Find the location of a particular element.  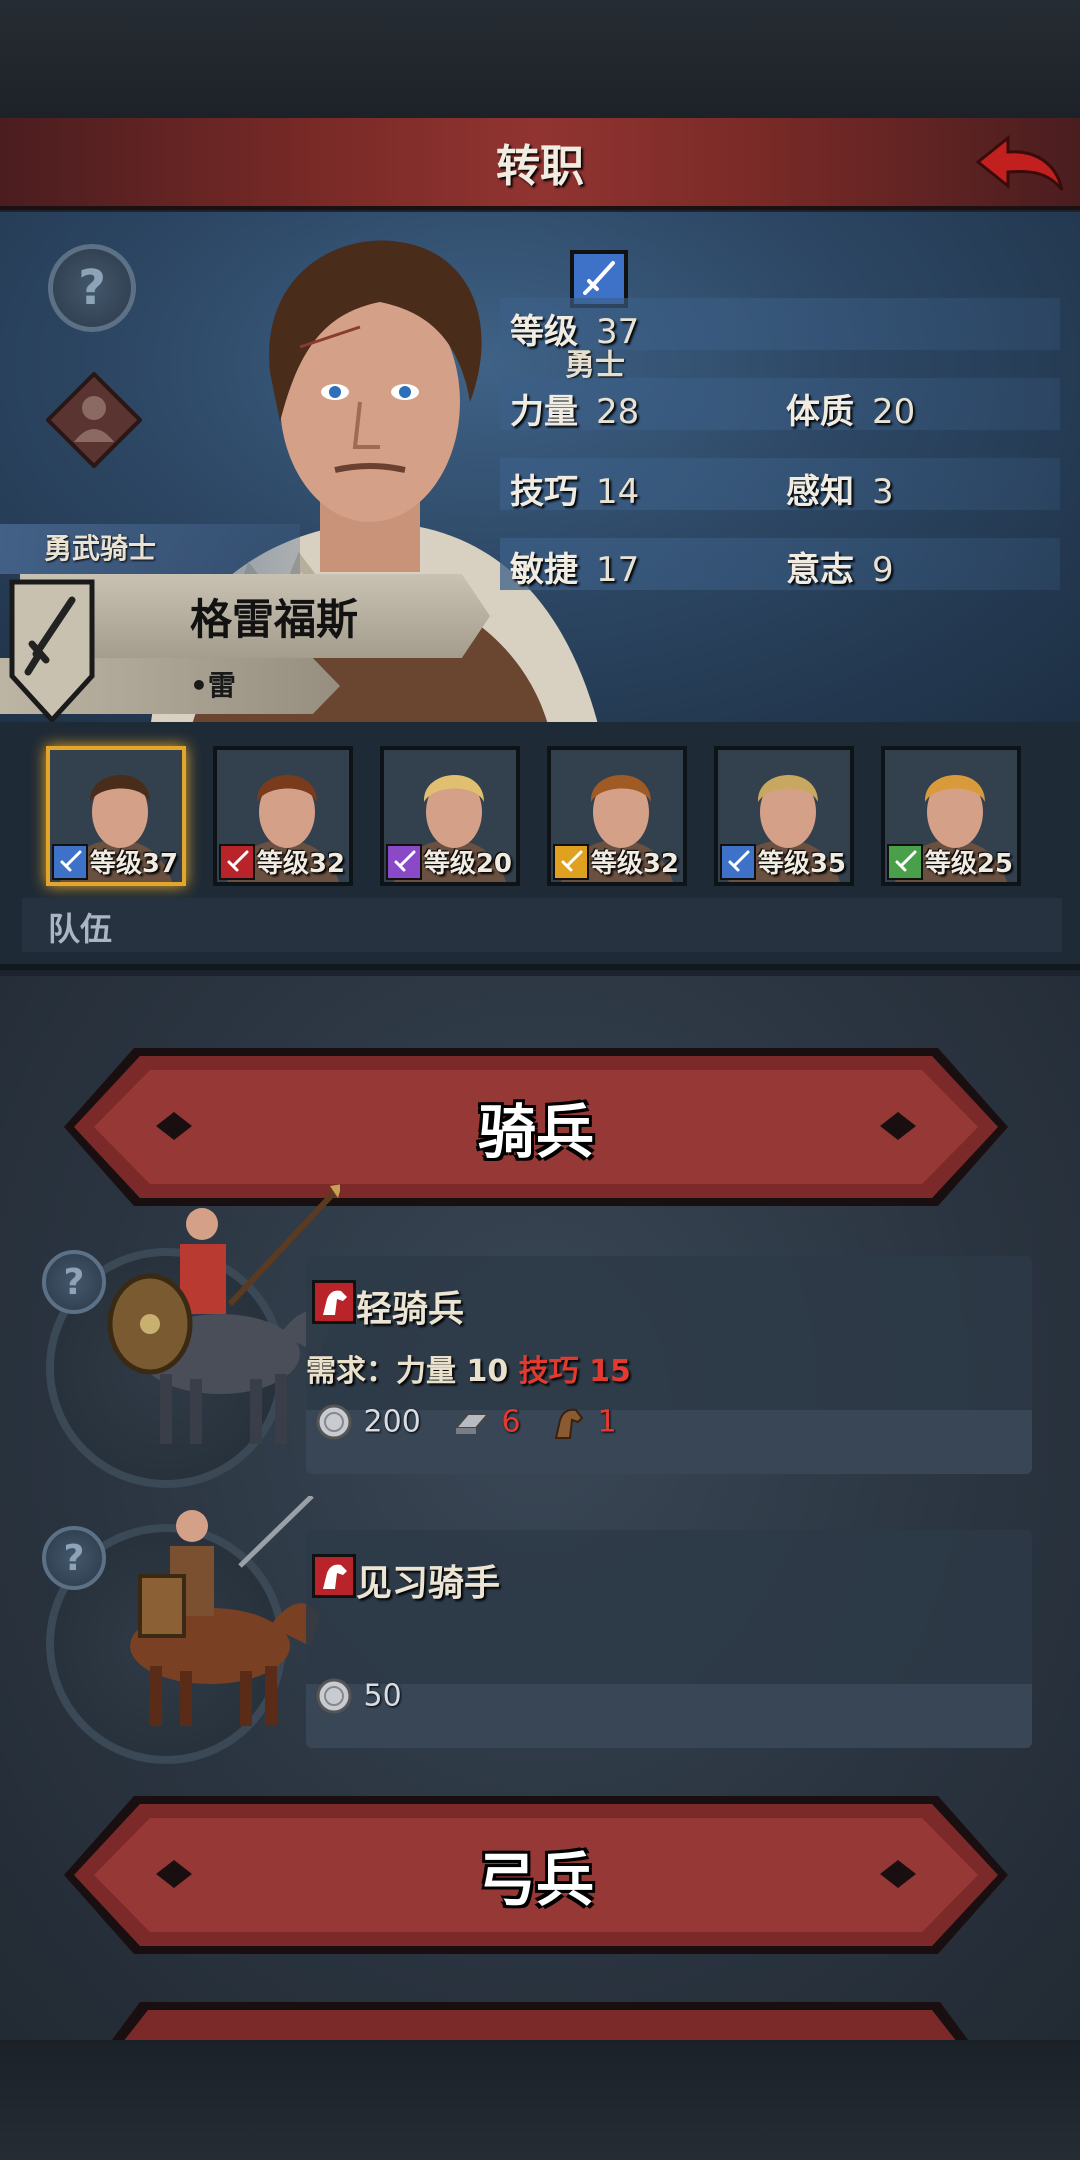

team-label-bar is located at coordinates (542, 925).